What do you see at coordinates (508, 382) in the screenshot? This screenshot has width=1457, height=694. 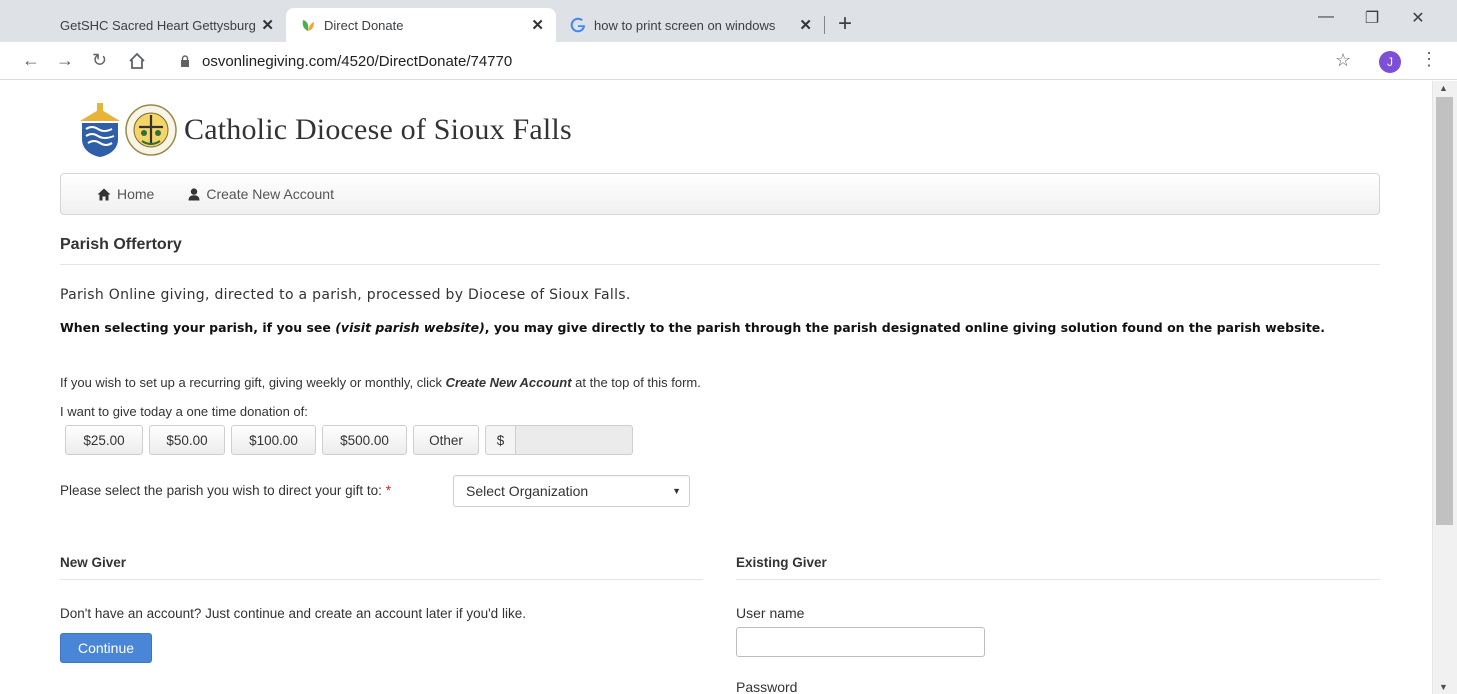 I see `recurring-emphasis: Create New Account` at bounding box center [508, 382].